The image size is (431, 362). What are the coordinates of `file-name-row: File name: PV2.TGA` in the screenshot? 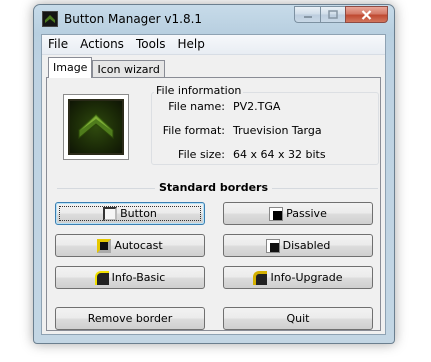 It's located at (217, 106).